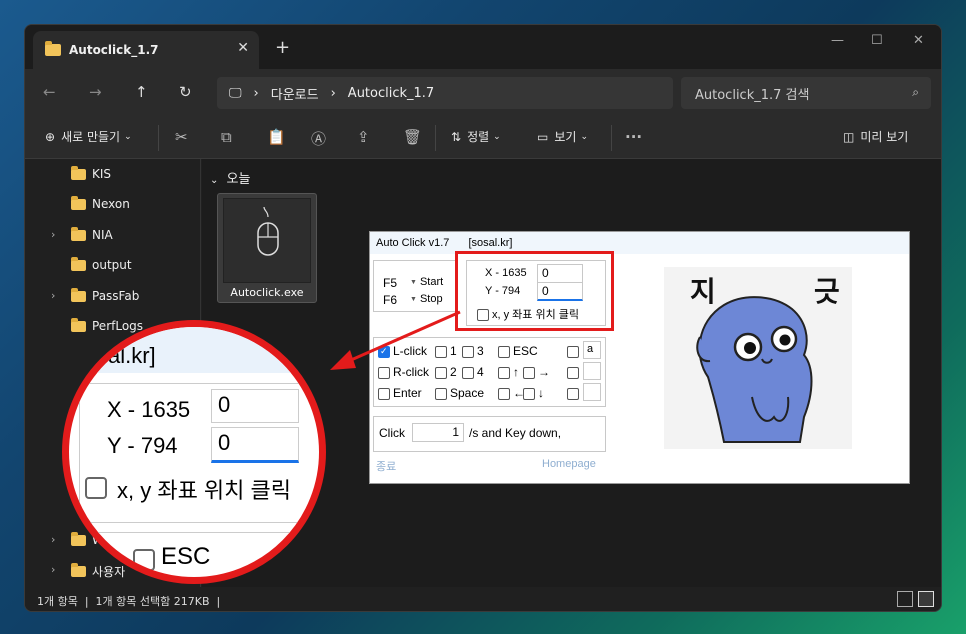 The height and width of the screenshot is (634, 966). Describe the element at coordinates (806, 93) in the screenshot. I see `search-input: Autoclick_1.7 검색 ⌕` at that location.